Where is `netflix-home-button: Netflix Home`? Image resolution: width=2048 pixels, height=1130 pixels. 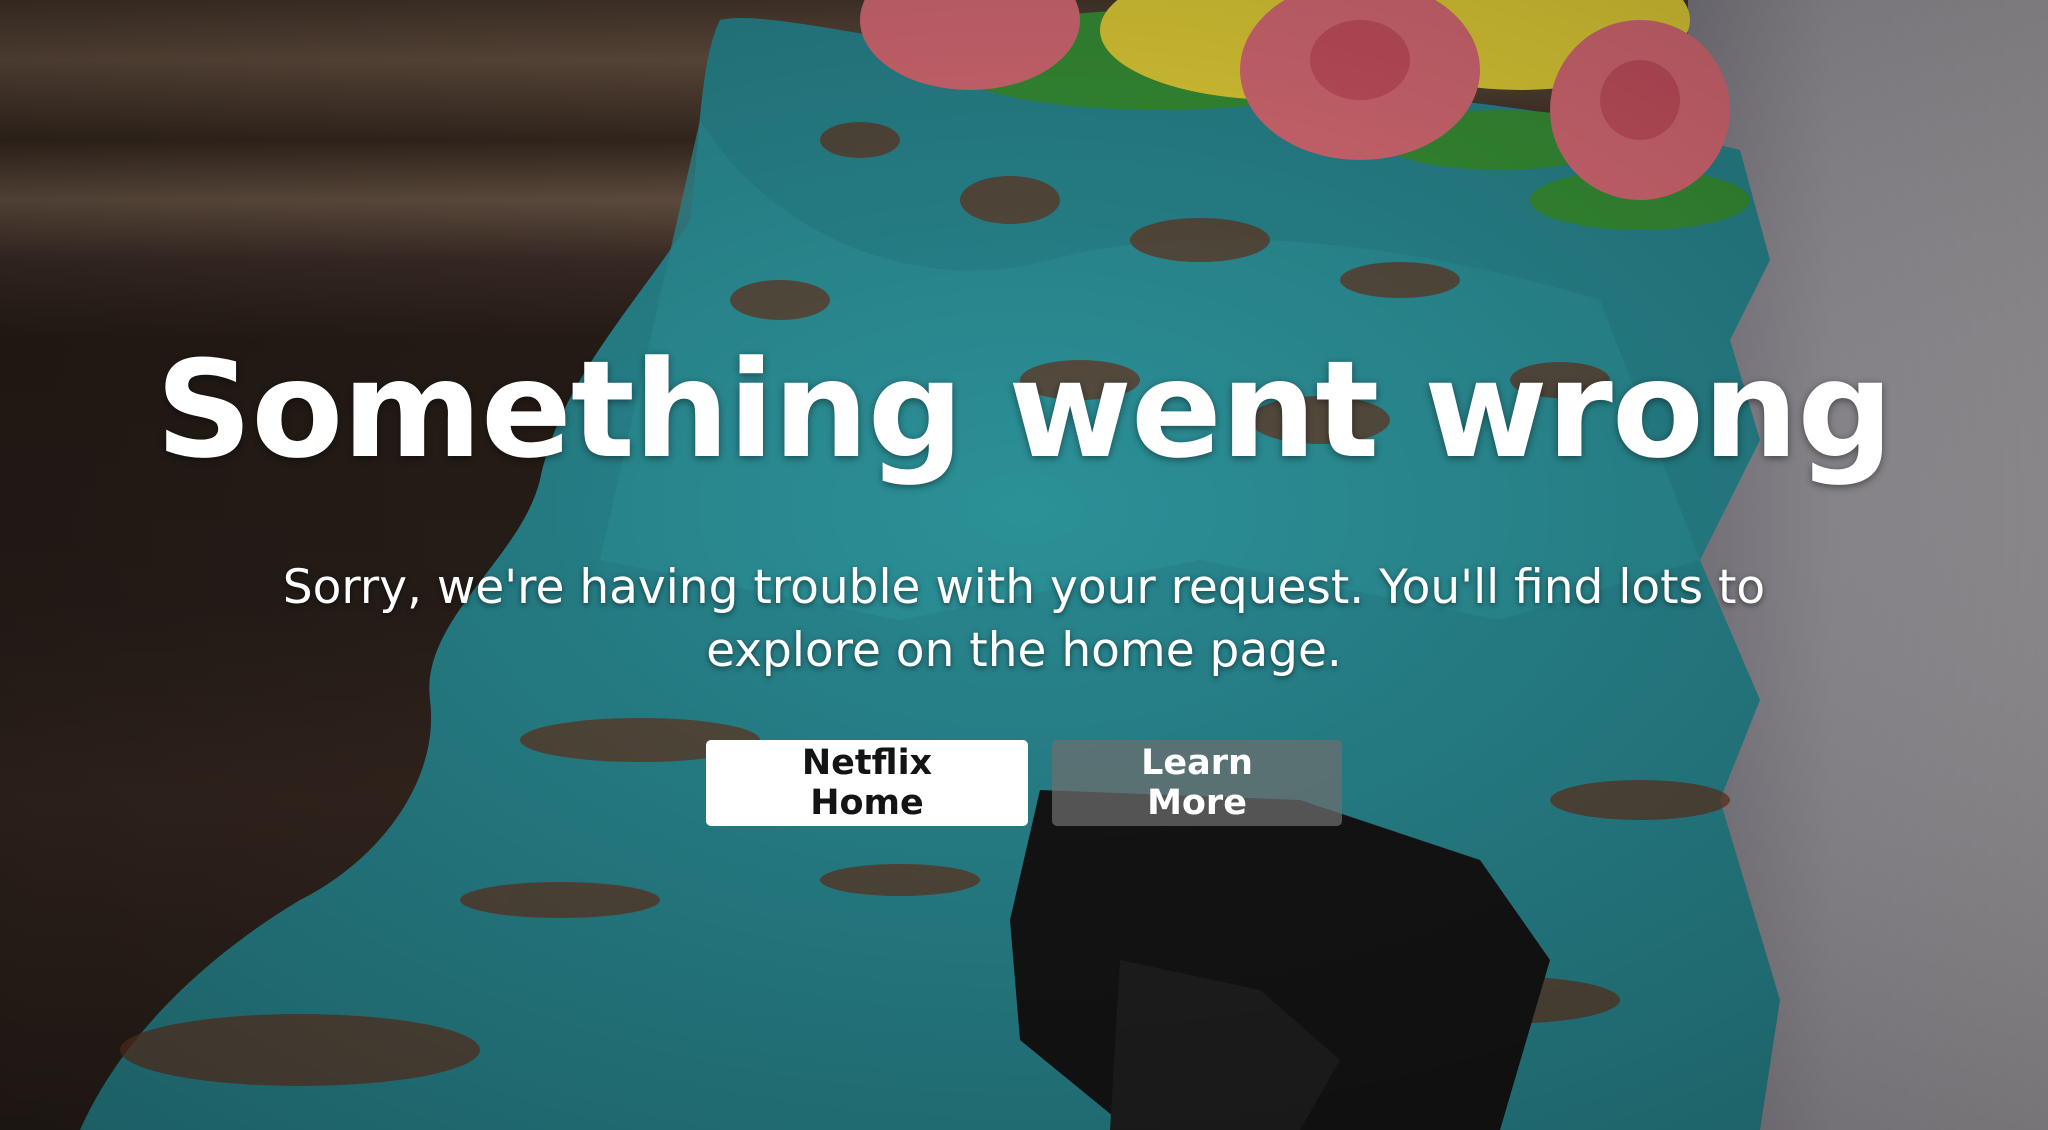 netflix-home-button: Netflix Home is located at coordinates (867, 783).